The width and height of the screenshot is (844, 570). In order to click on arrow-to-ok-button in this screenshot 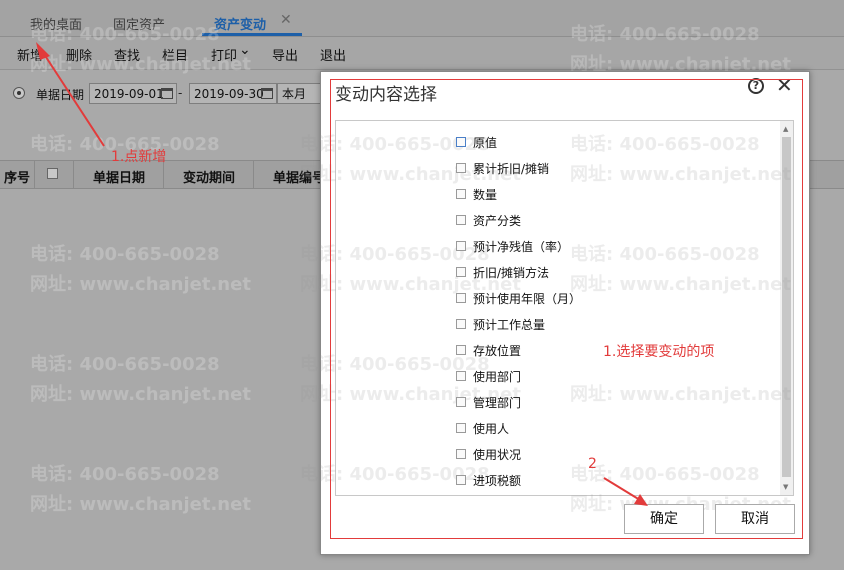, I will do `click(625, 491)`.